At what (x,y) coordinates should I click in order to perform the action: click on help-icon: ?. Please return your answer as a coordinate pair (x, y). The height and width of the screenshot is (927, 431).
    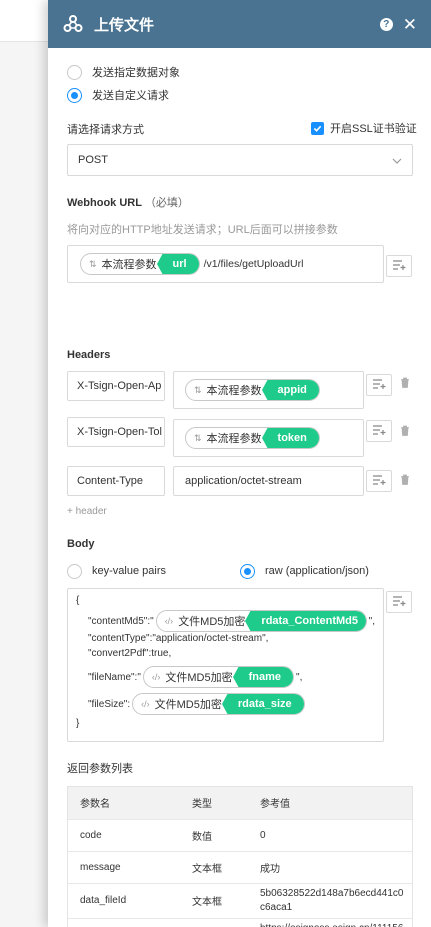
    Looking at the image, I should click on (386, 24).